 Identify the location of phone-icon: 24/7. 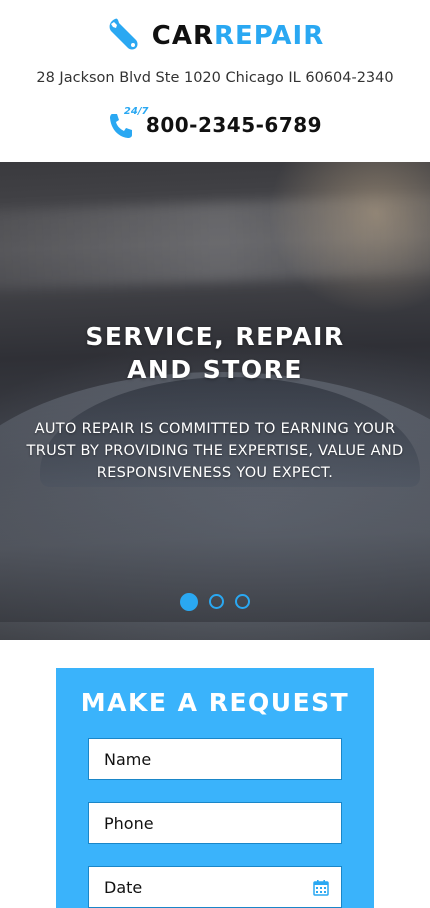
(128, 123).